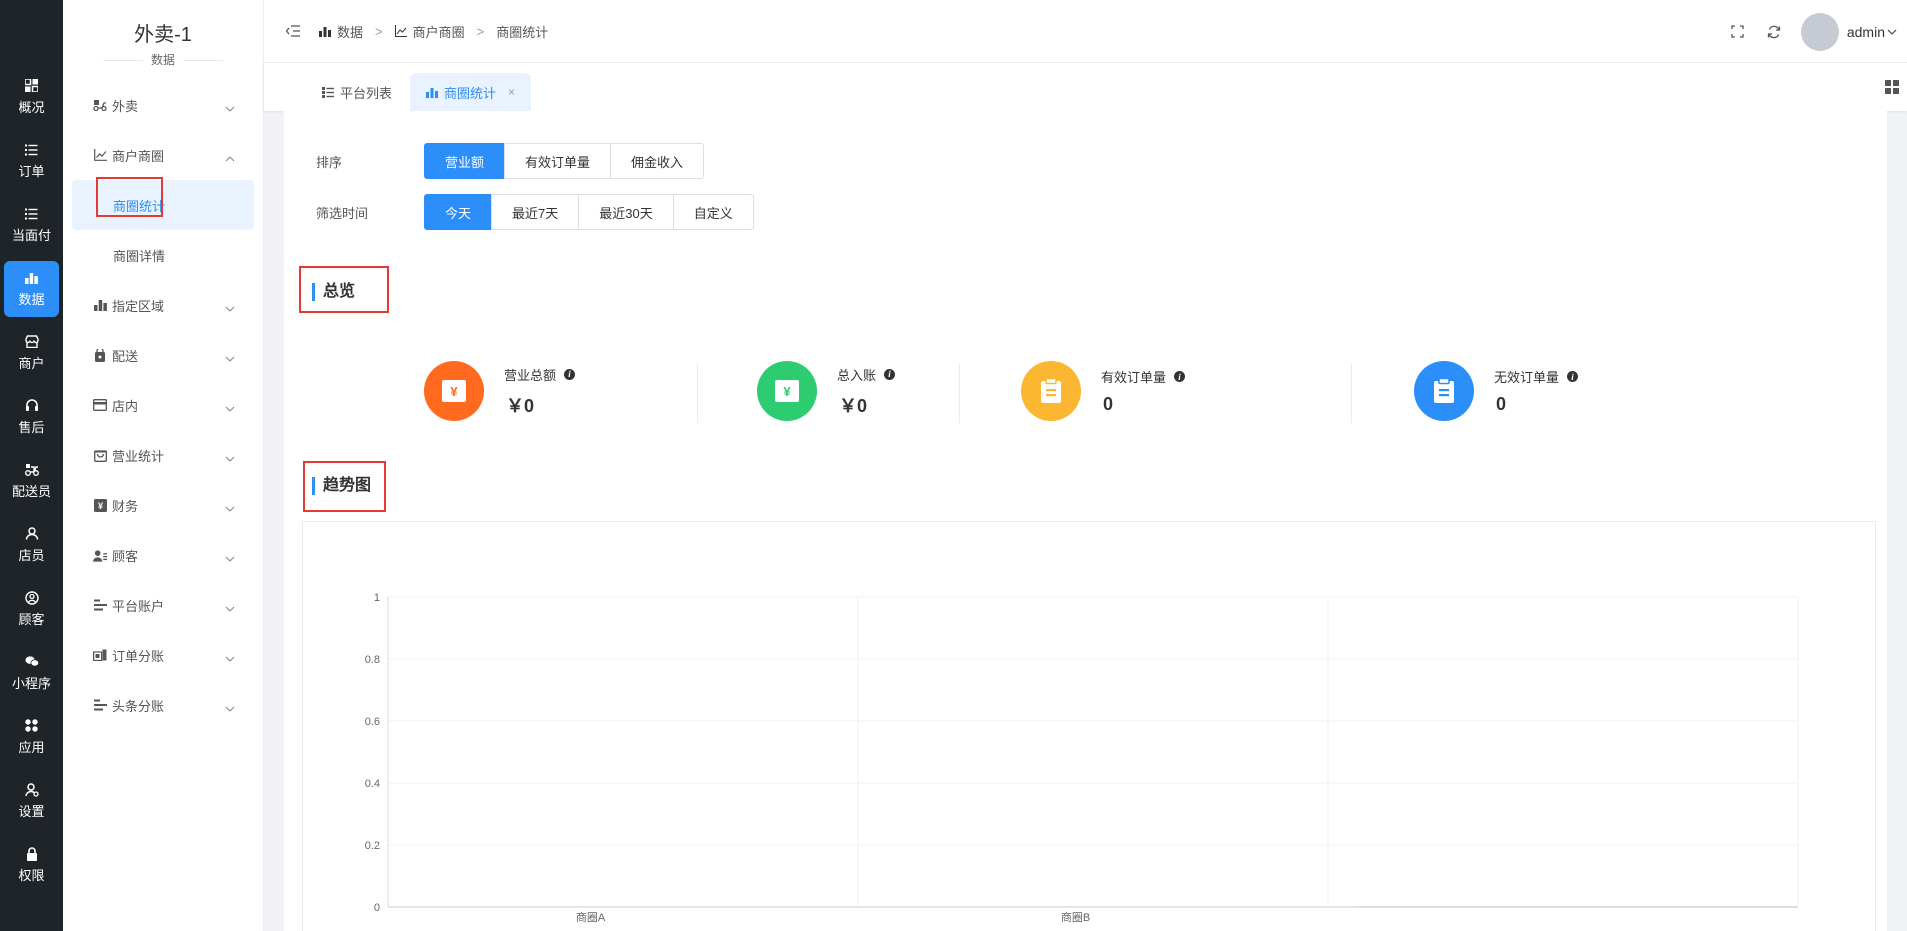 The width and height of the screenshot is (1907, 931). What do you see at coordinates (657, 161) in the screenshot?
I see `sort-option-button: 佣金收入` at bounding box center [657, 161].